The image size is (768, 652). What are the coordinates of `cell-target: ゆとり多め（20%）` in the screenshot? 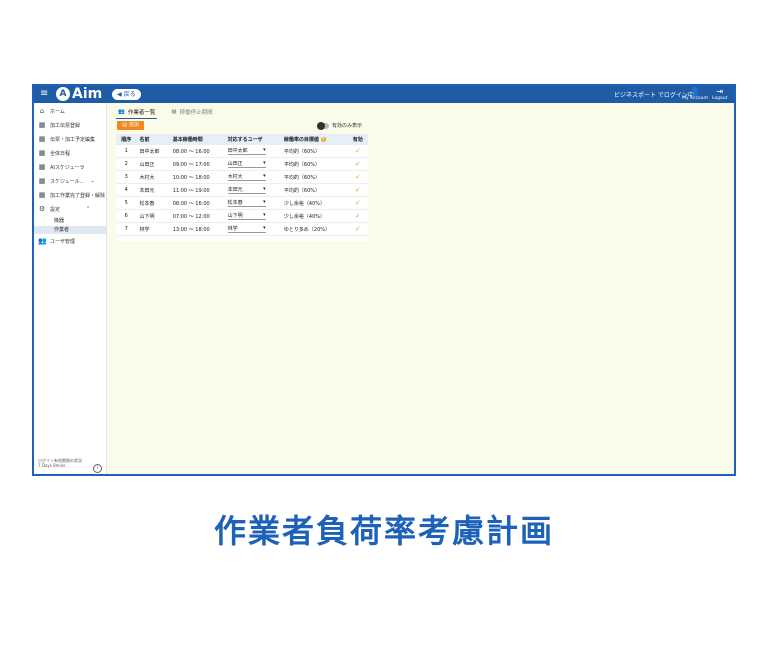 It's located at (314, 229).